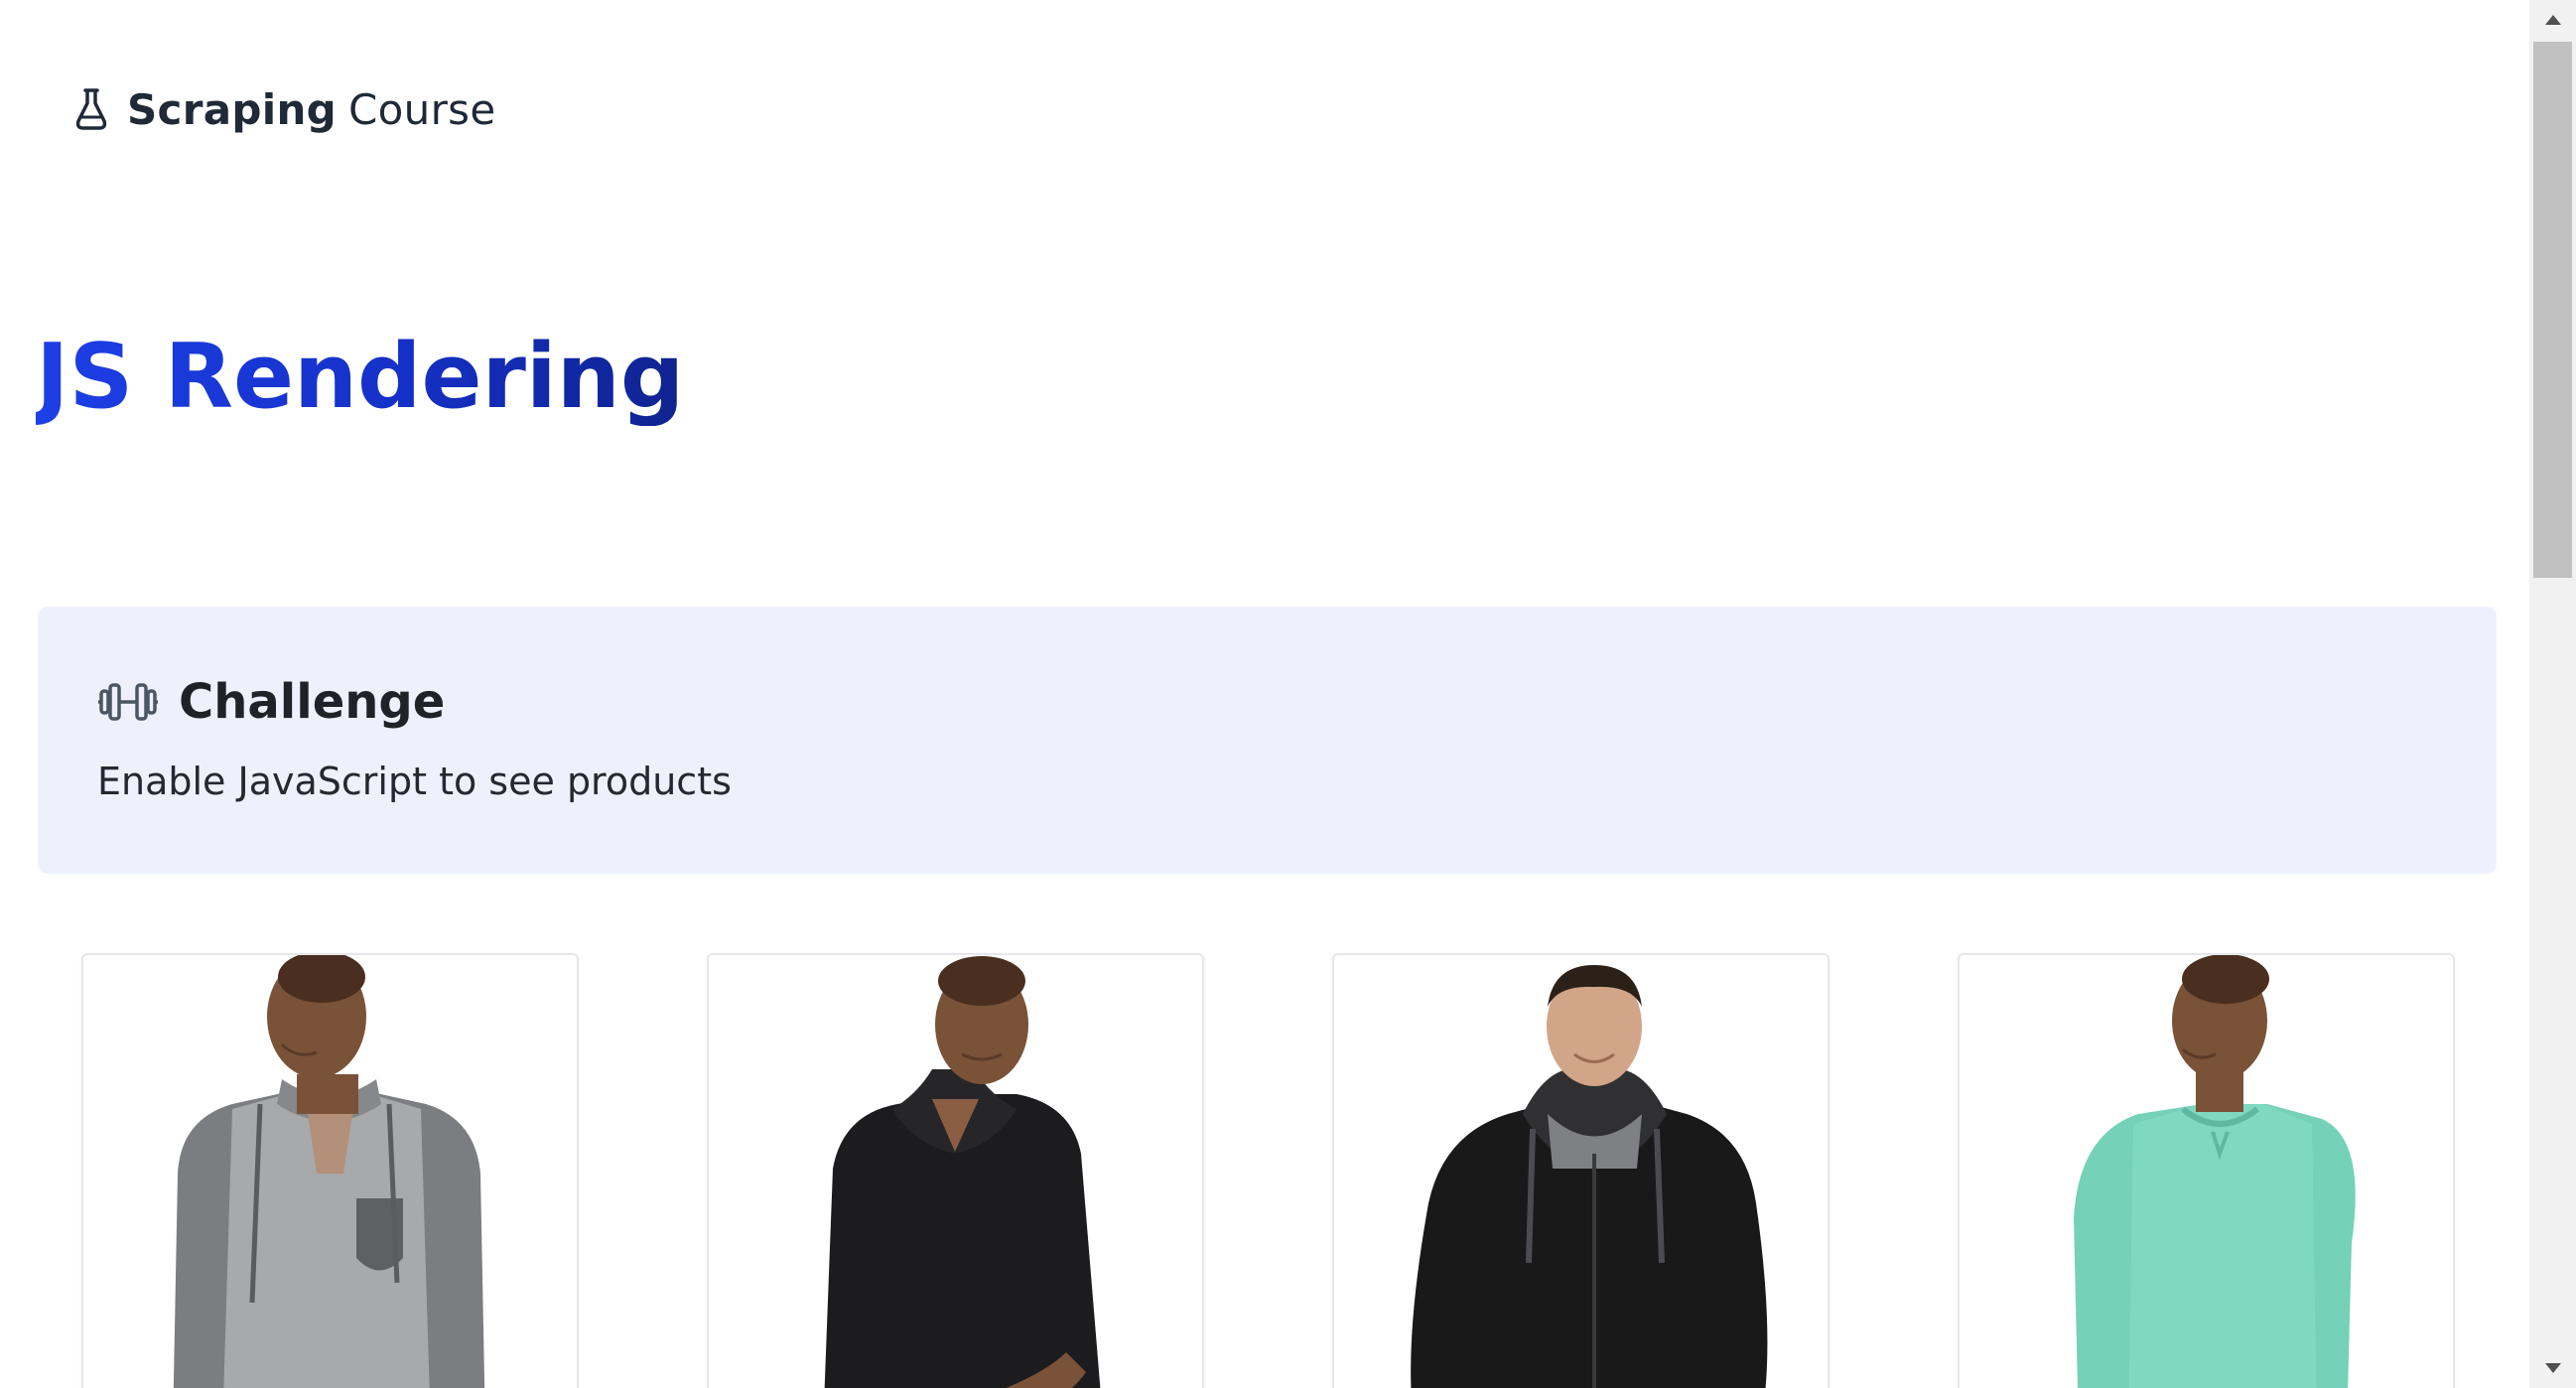 Image resolution: width=2576 pixels, height=1388 pixels. I want to click on challenge-title: Challenge, so click(312, 702).